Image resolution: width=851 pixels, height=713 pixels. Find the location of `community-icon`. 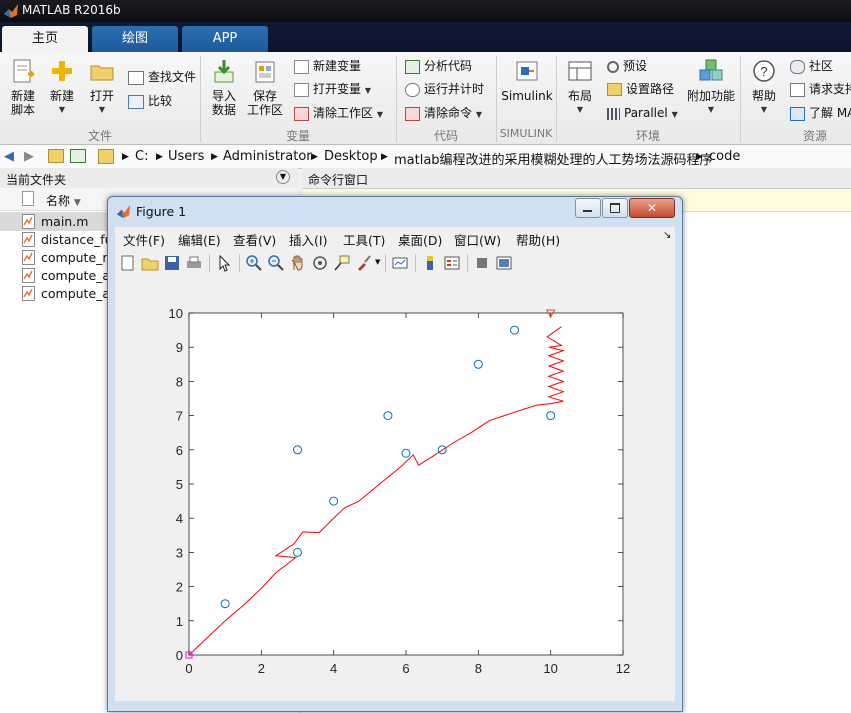

community-icon is located at coordinates (797, 66).